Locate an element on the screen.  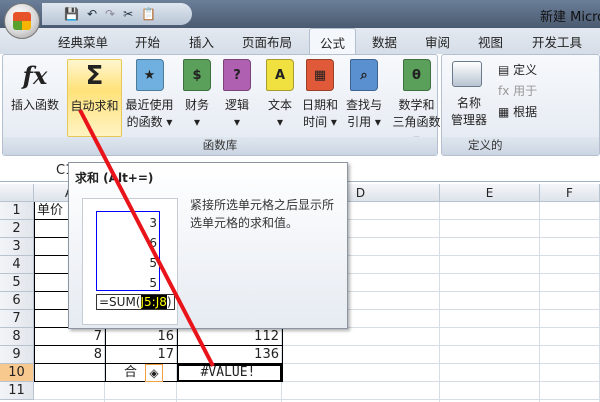
insert-function-button: fx 插入函数 is located at coordinates (35, 86).